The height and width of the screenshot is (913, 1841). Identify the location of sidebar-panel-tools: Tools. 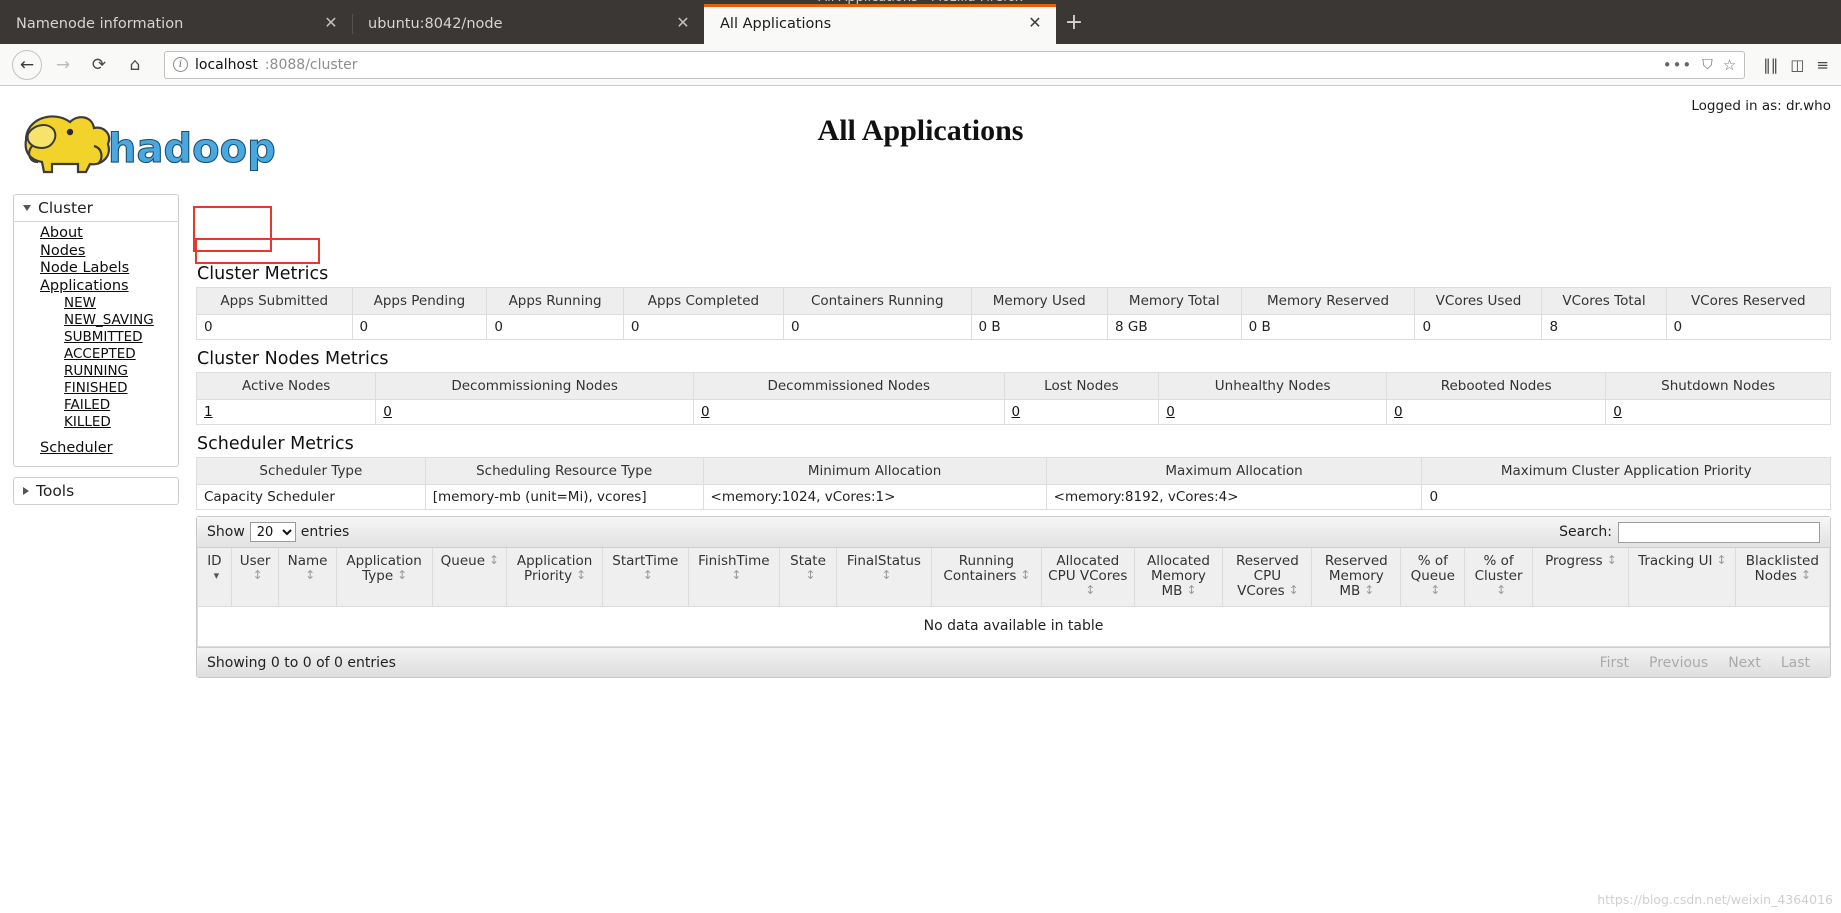
(96, 490).